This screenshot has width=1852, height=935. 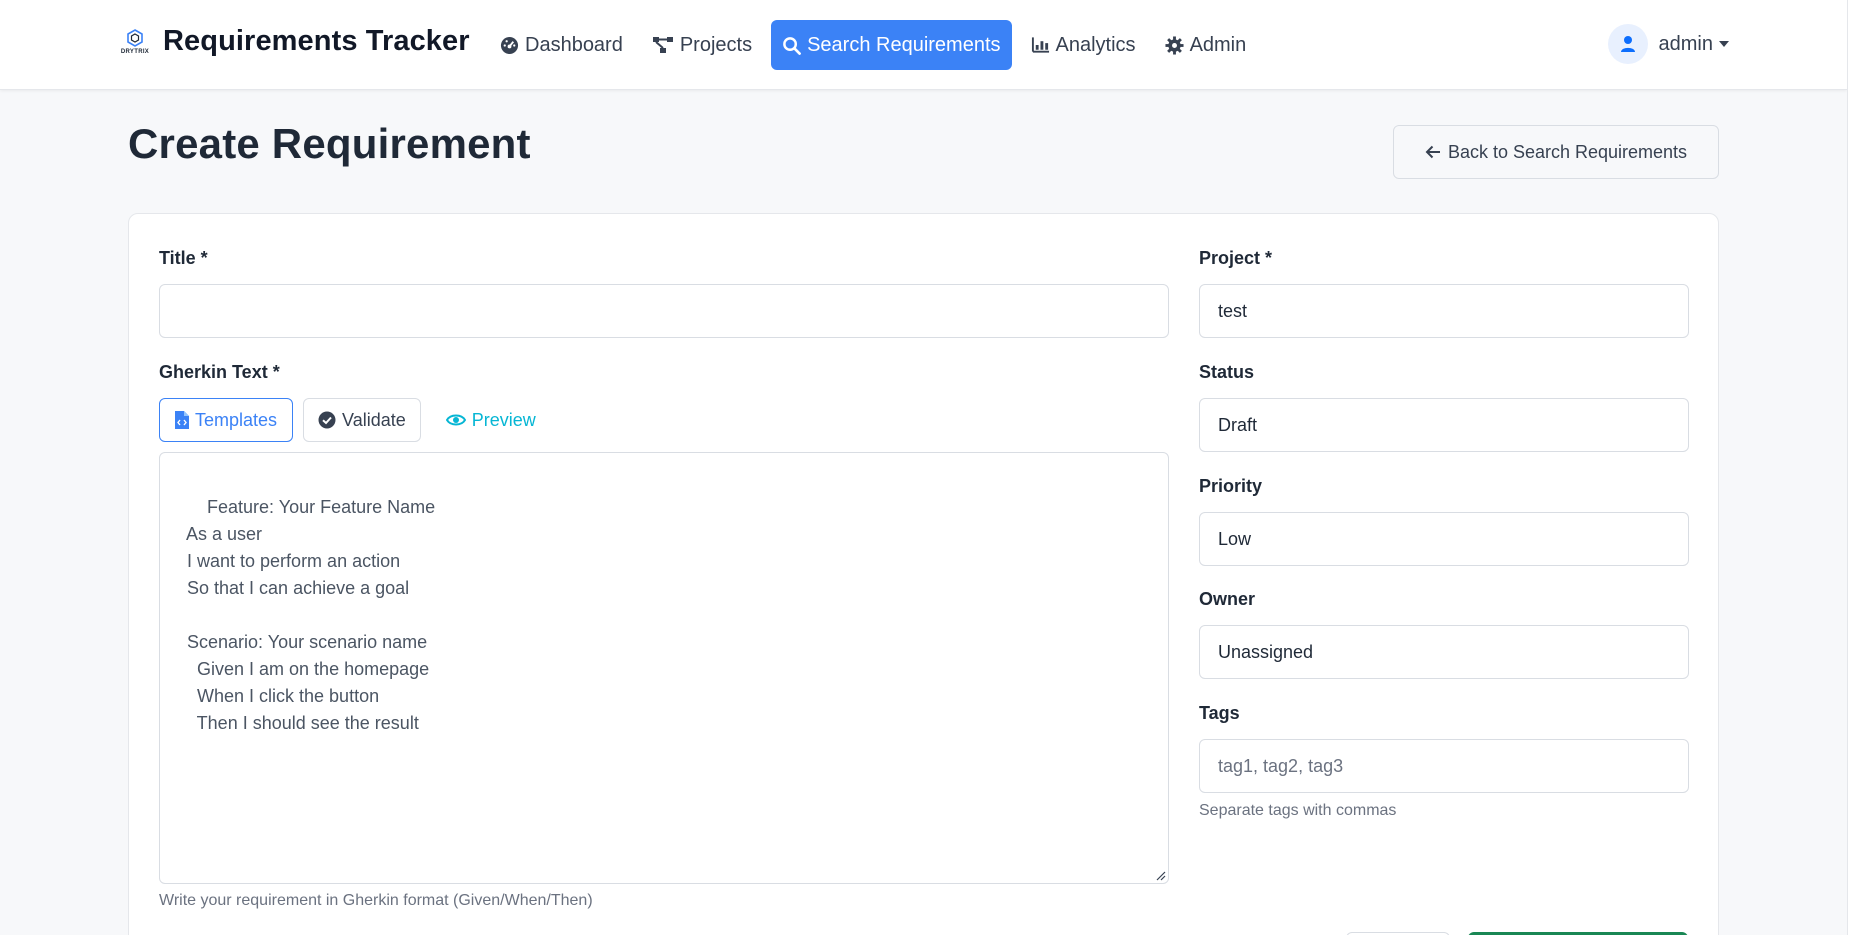 I want to click on validate-label: Validate, so click(x=374, y=419).